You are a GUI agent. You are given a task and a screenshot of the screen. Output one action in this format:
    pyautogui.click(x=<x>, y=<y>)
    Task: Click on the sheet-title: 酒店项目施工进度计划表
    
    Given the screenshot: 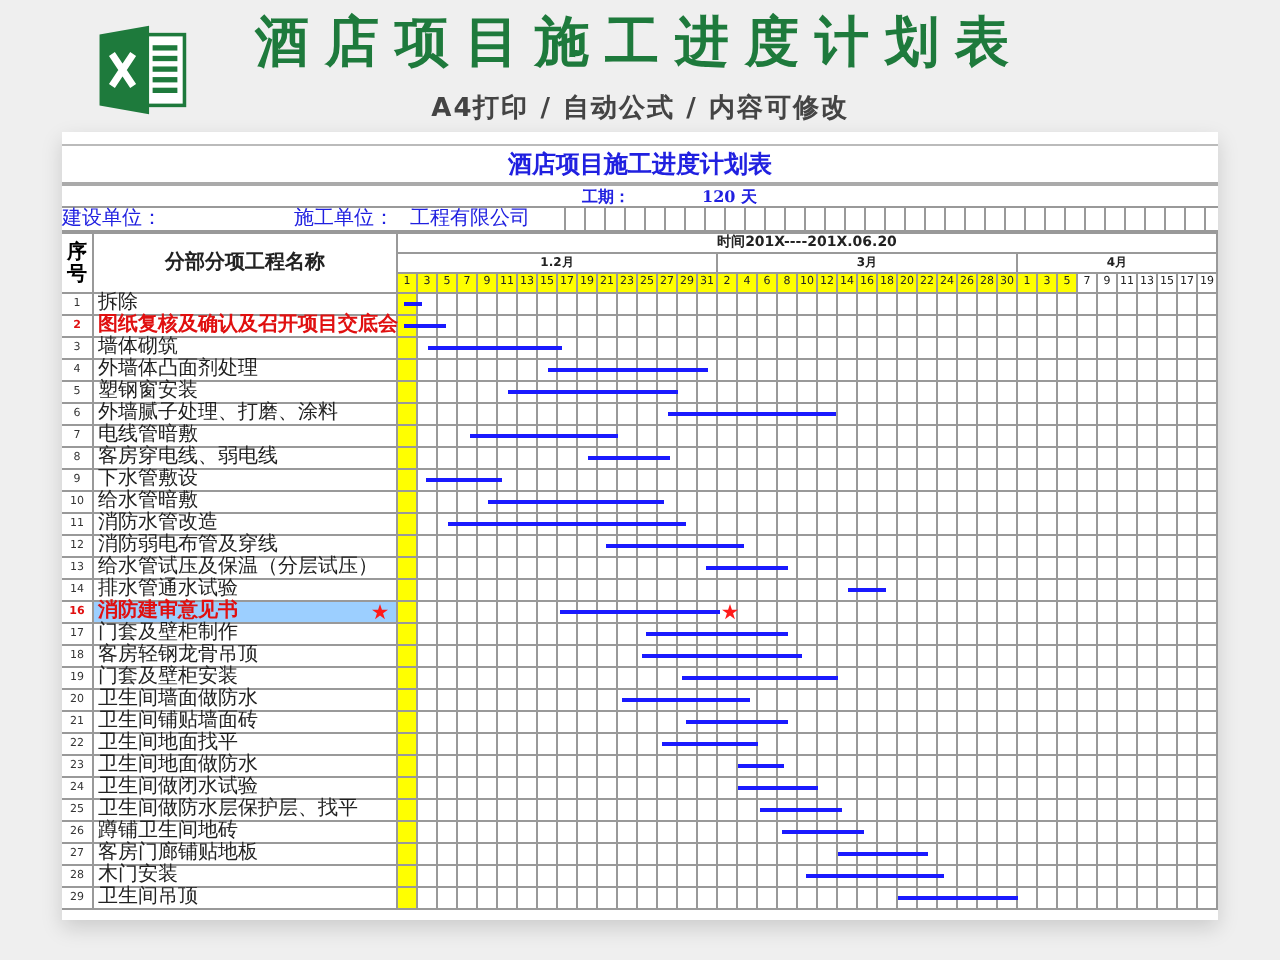 What is the action you would take?
    pyautogui.click(x=640, y=164)
    